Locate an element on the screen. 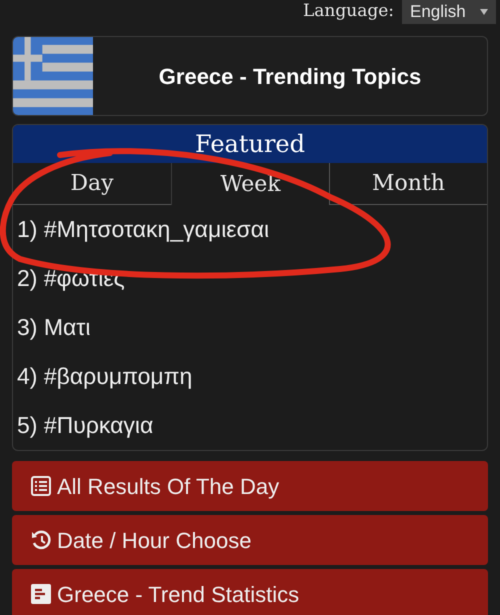 The height and width of the screenshot is (615, 500). menu-button: Greece - Trend Statistics is located at coordinates (250, 592).